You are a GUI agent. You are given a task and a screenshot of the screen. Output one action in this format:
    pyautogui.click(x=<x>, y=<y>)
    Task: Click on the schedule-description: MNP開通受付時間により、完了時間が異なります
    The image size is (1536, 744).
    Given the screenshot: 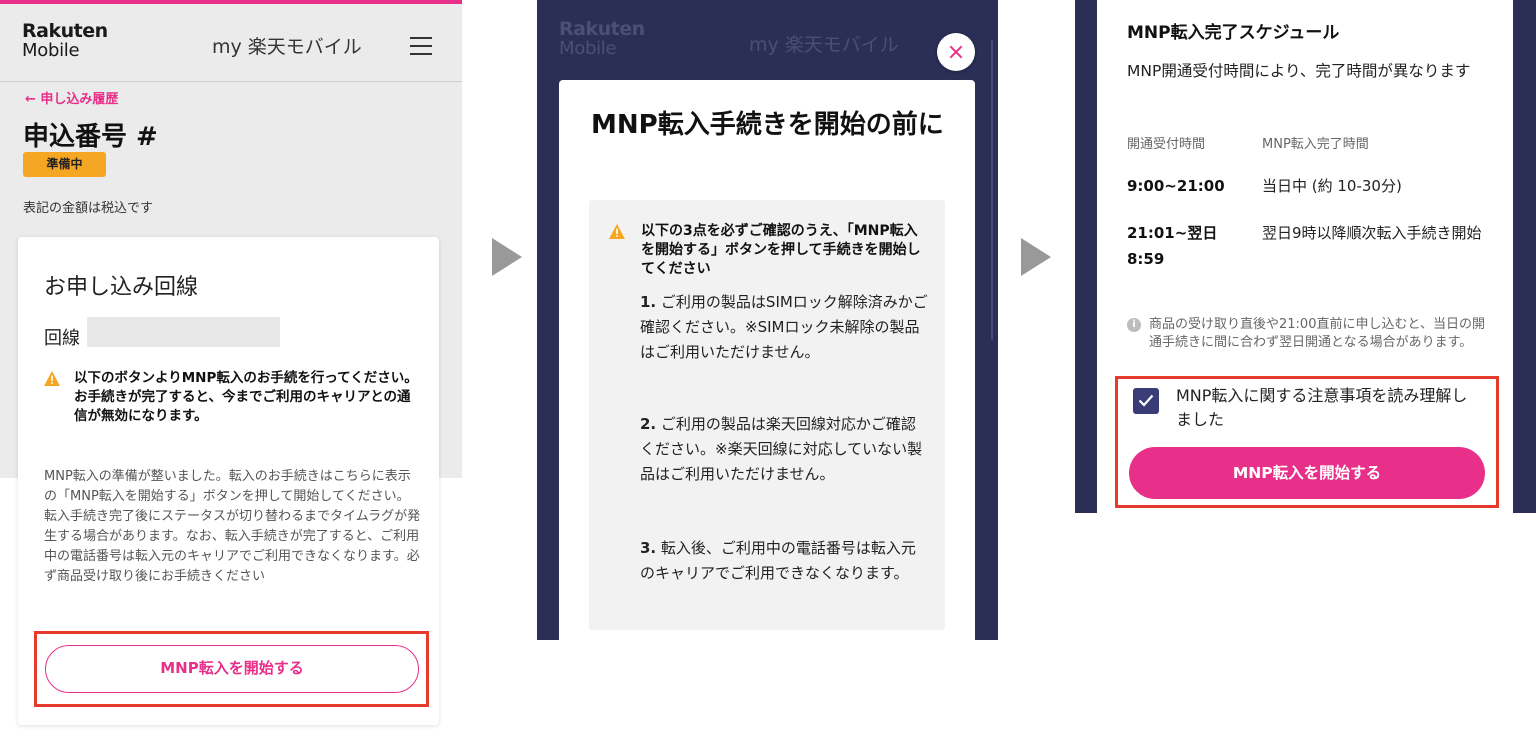 What is the action you would take?
    pyautogui.click(x=1299, y=71)
    